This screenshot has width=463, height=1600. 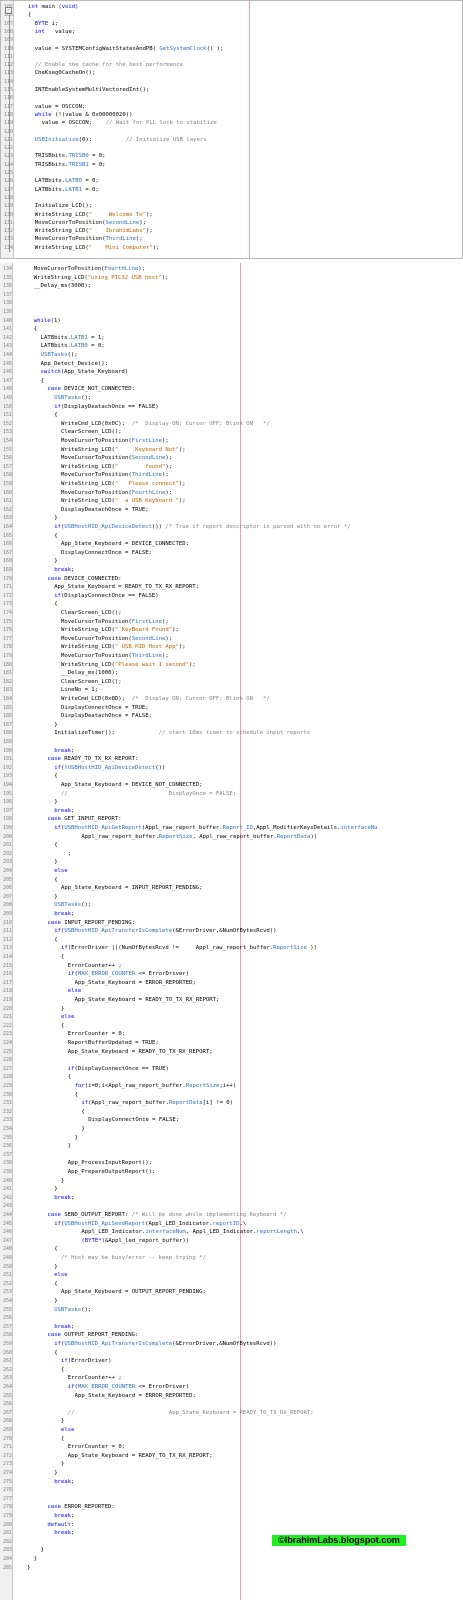 What do you see at coordinates (231, 82) in the screenshot?
I see `code-line: 114` at bounding box center [231, 82].